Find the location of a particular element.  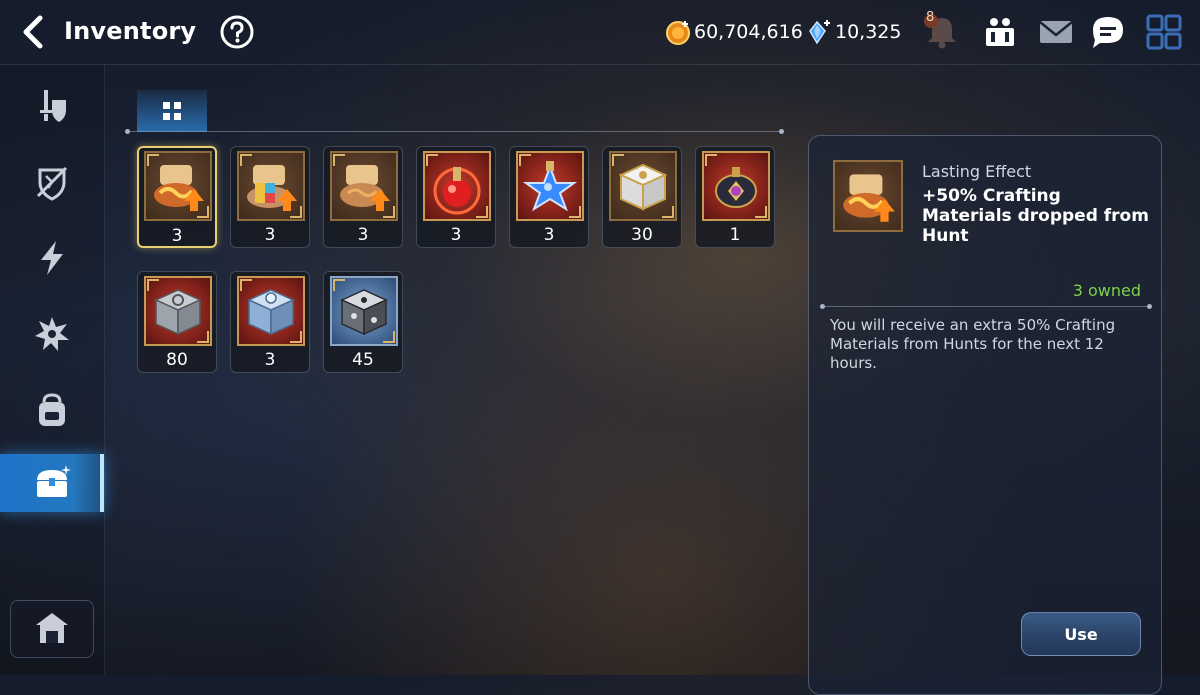

mail-icon is located at coordinates (1056, 32).